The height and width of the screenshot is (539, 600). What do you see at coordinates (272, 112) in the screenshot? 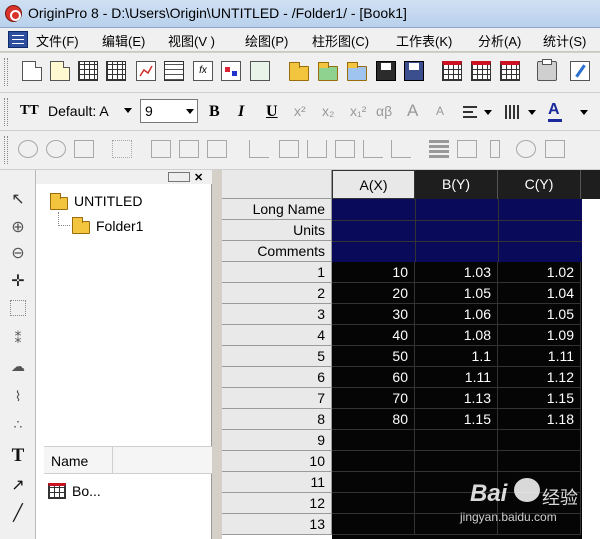
I see `underline-button: U` at bounding box center [272, 112].